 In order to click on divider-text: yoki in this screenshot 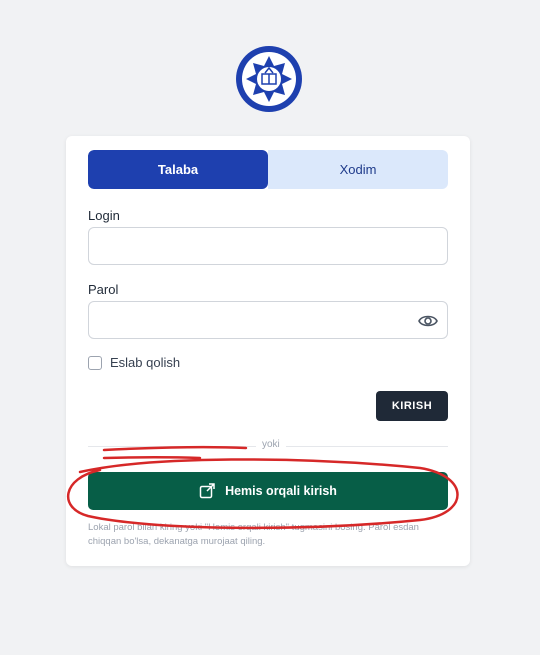, I will do `click(271, 444)`.